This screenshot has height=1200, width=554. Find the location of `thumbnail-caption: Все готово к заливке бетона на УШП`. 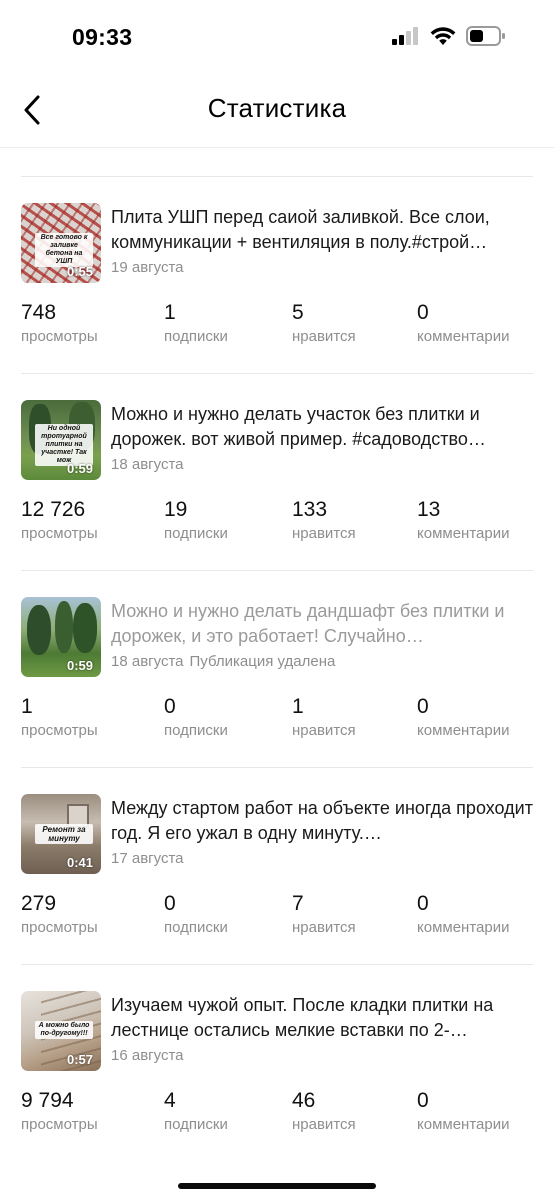

thumbnail-caption: Все готово к заливке бетона на УШП is located at coordinates (64, 250).